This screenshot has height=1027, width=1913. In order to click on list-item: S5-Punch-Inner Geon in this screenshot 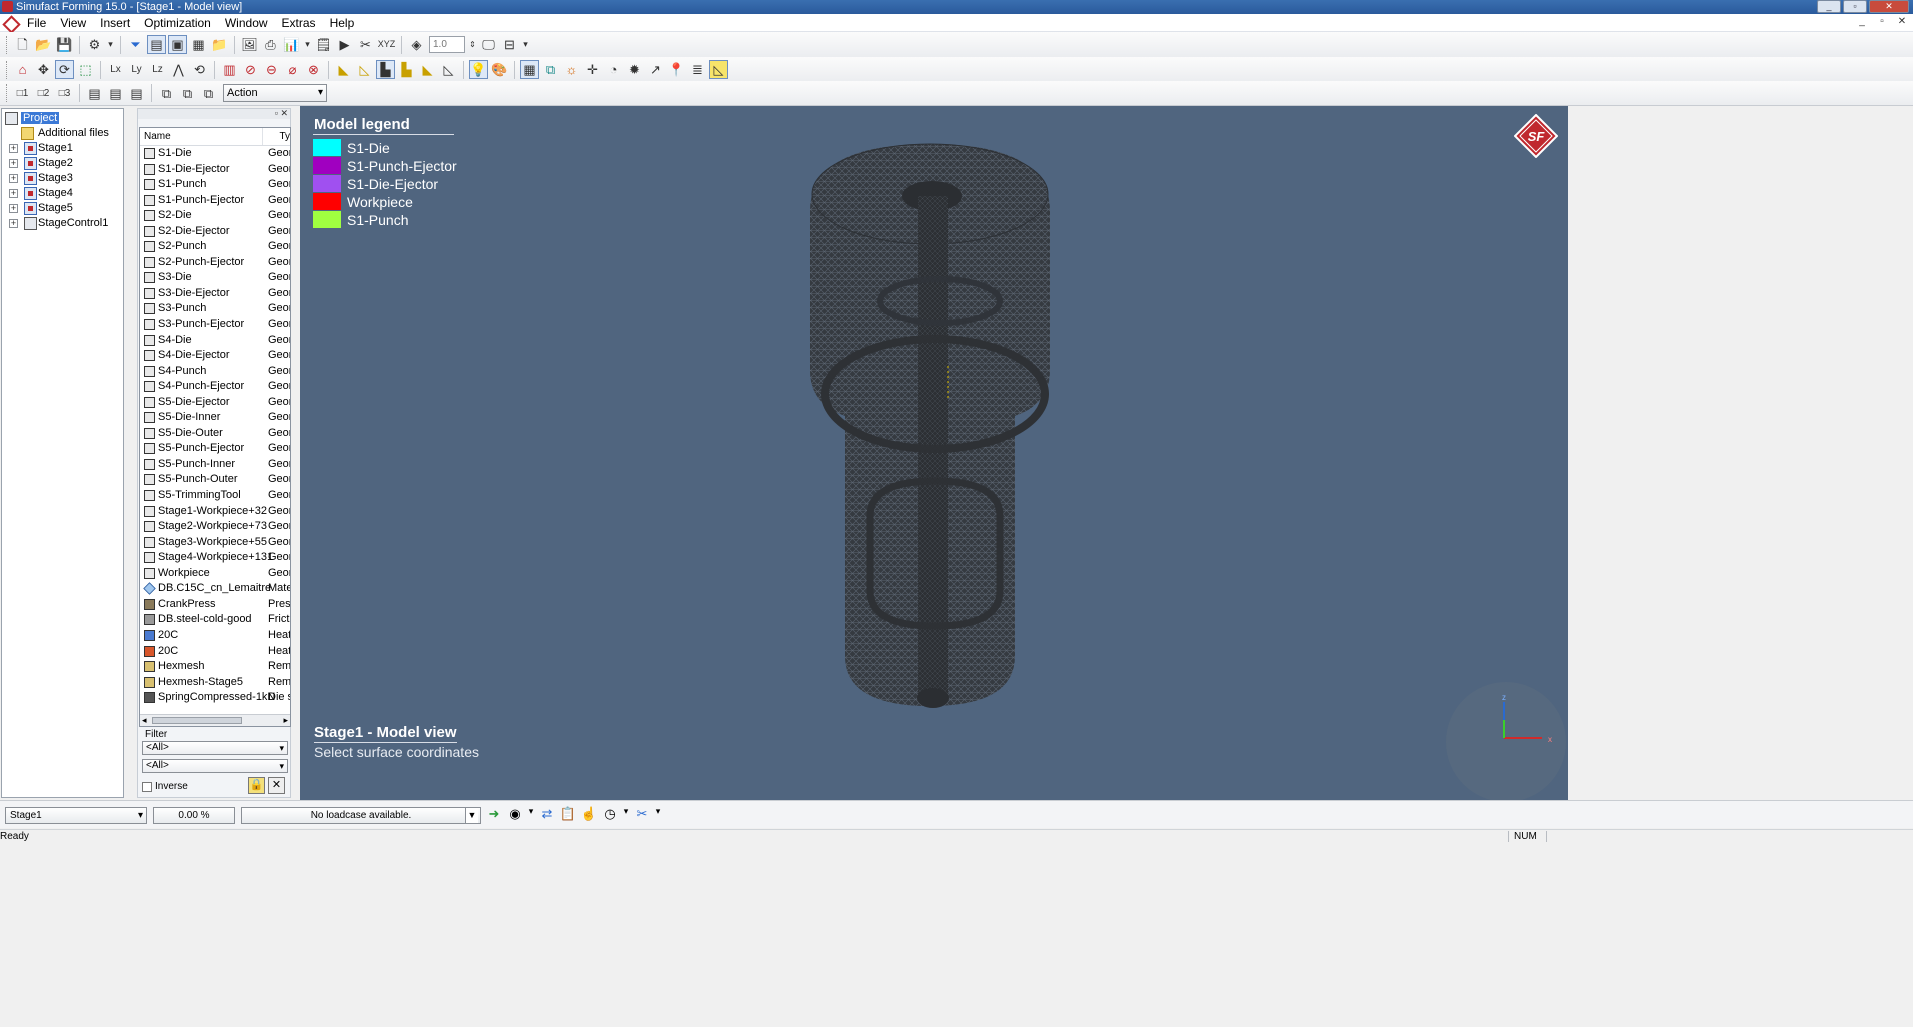, I will do `click(215, 465)`.